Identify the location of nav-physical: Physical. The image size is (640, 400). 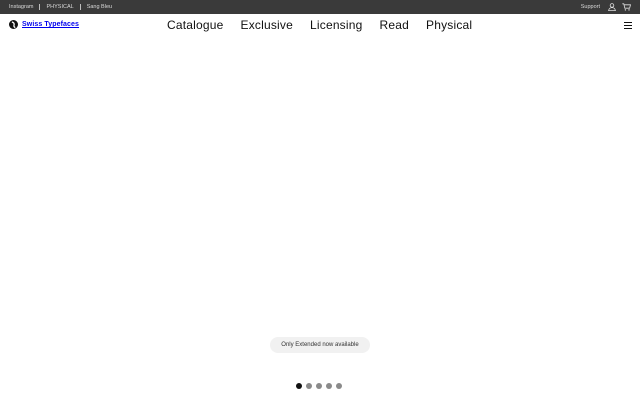
(449, 25).